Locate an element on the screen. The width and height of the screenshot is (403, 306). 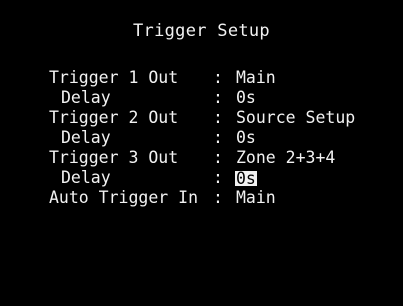
setting-value-selected: 0s is located at coordinates (246, 178).